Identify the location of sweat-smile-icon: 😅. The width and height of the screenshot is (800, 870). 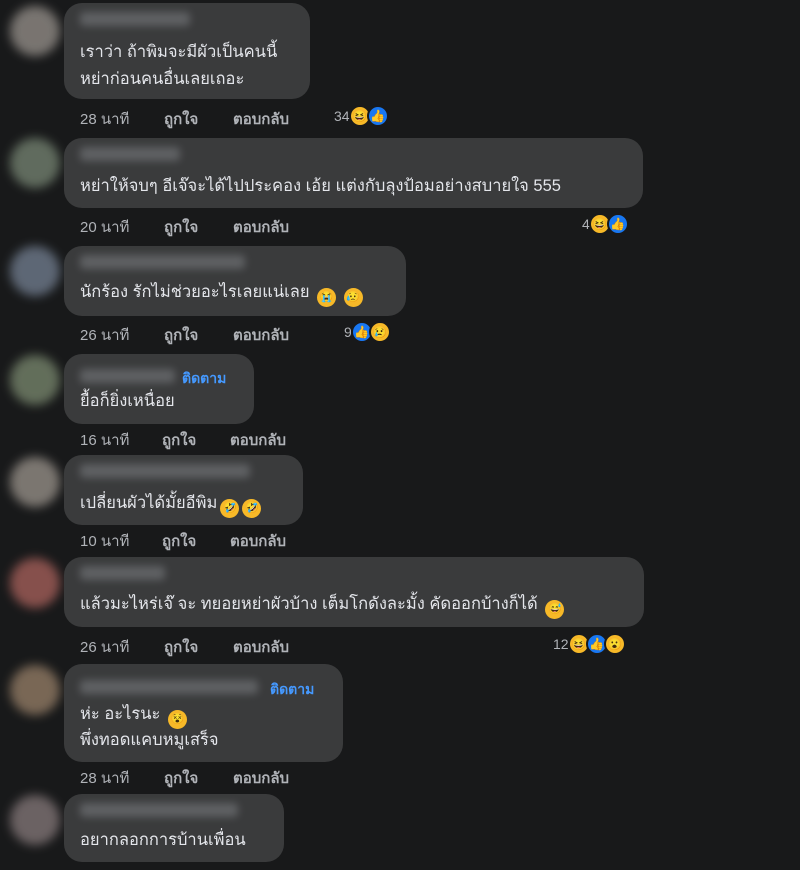
(555, 609).